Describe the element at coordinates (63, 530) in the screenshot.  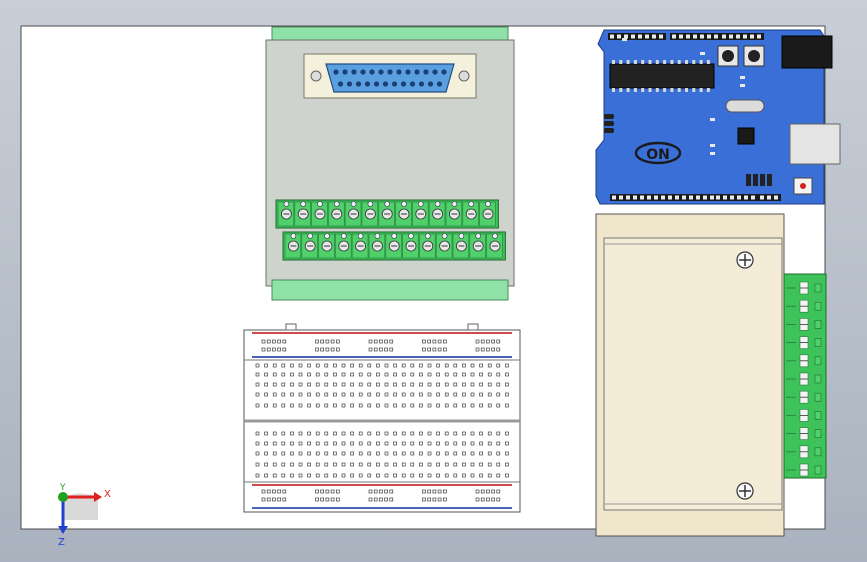
I see `triad-z-arrow` at that location.